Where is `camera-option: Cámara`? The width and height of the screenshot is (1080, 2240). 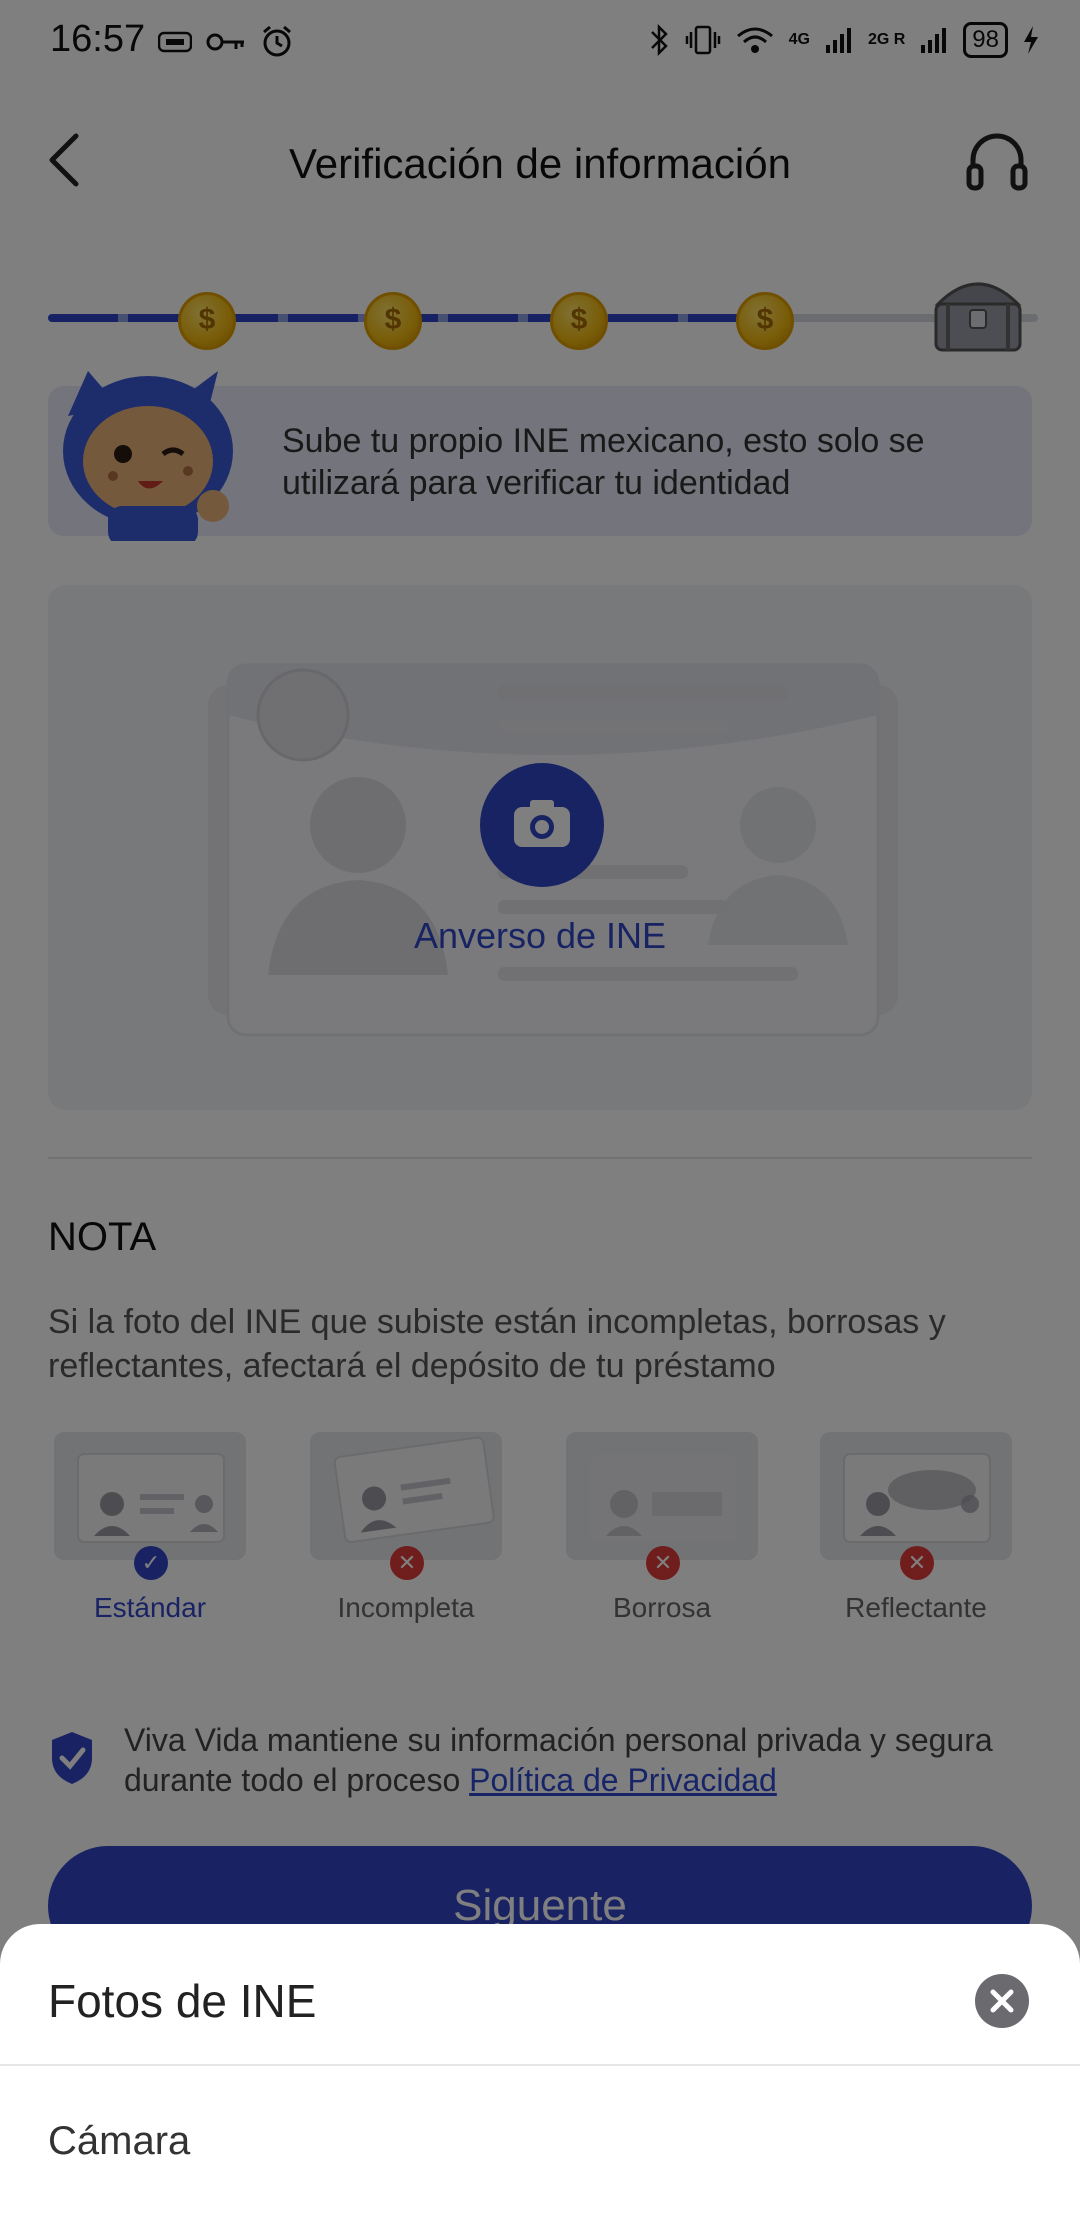 camera-option: Cámara is located at coordinates (119, 2141).